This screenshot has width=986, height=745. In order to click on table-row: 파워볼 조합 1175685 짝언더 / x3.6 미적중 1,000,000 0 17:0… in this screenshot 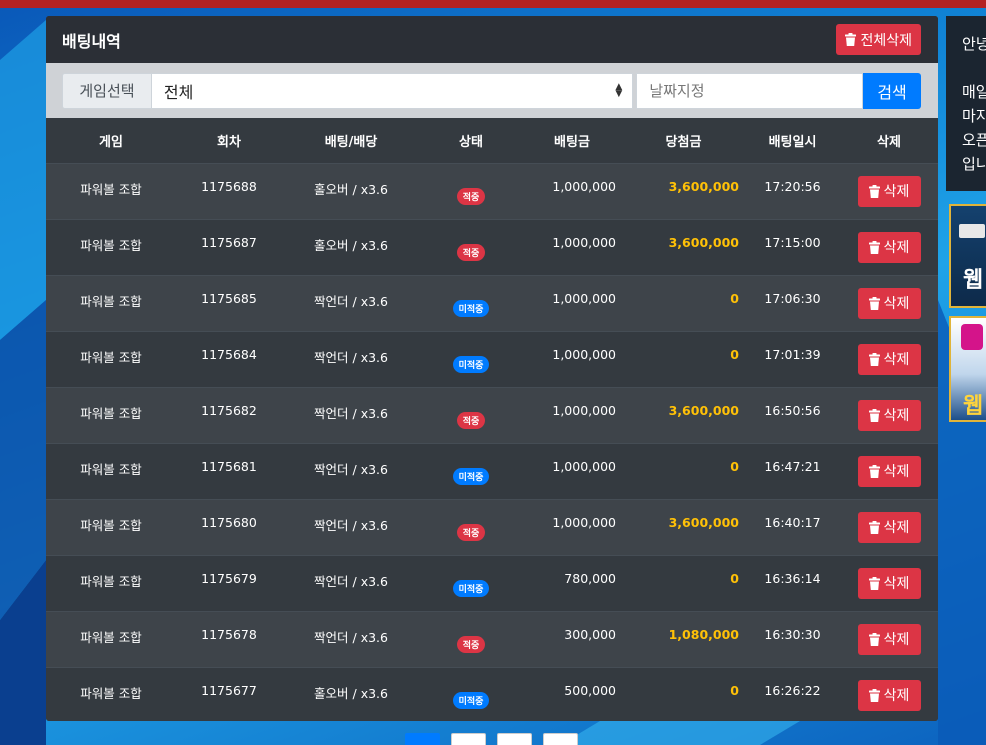, I will do `click(492, 302)`.